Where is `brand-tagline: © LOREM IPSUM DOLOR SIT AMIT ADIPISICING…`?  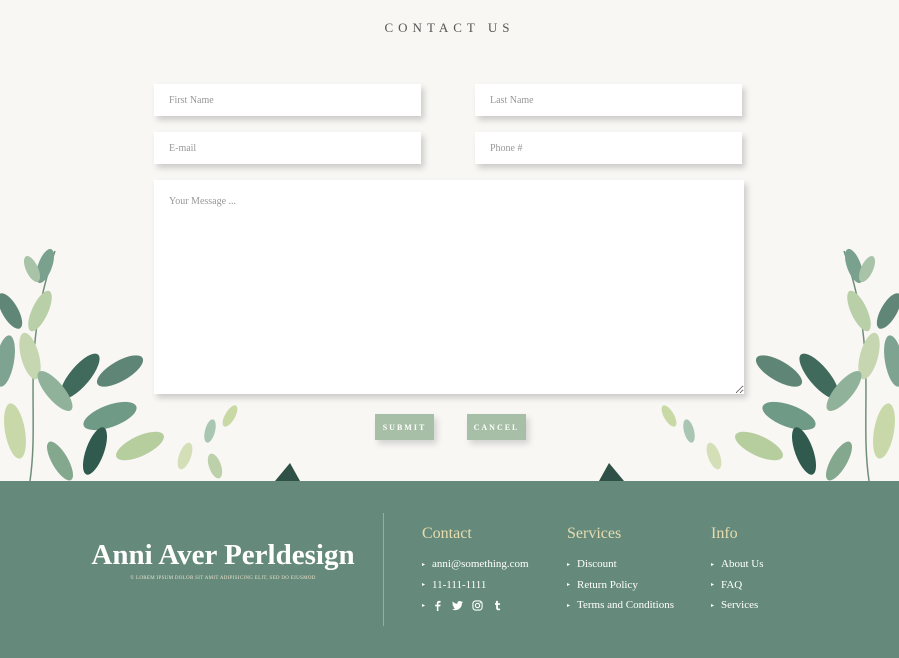
brand-tagline: © LOREM IPSUM DOLOR SIT AMIT ADIPISICING… is located at coordinates (223, 578).